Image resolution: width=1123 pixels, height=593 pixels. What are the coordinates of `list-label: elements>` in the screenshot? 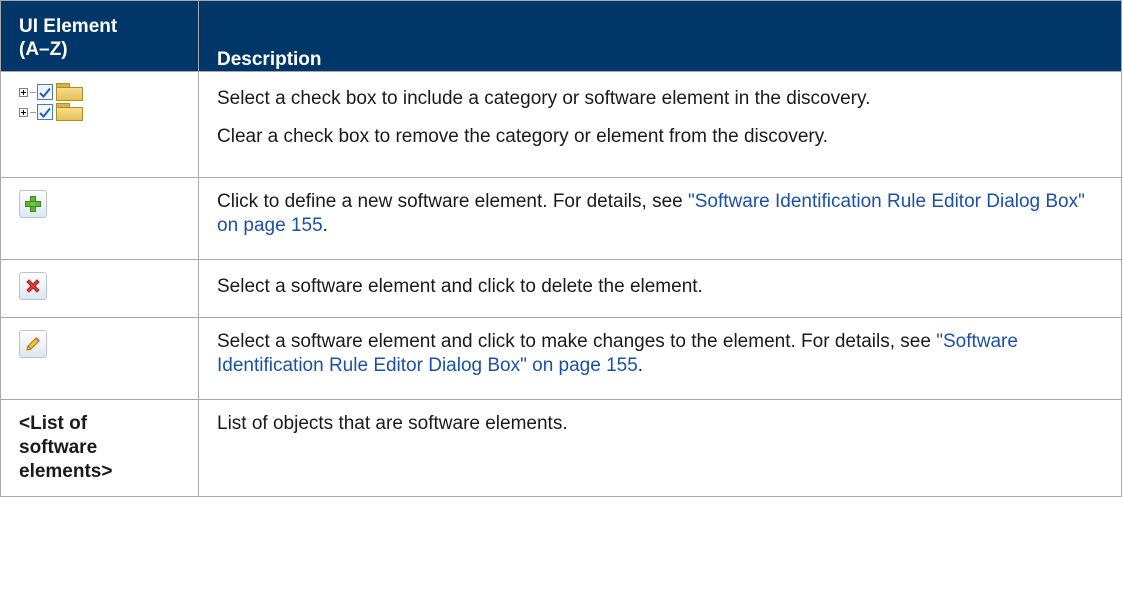 It's located at (66, 471).